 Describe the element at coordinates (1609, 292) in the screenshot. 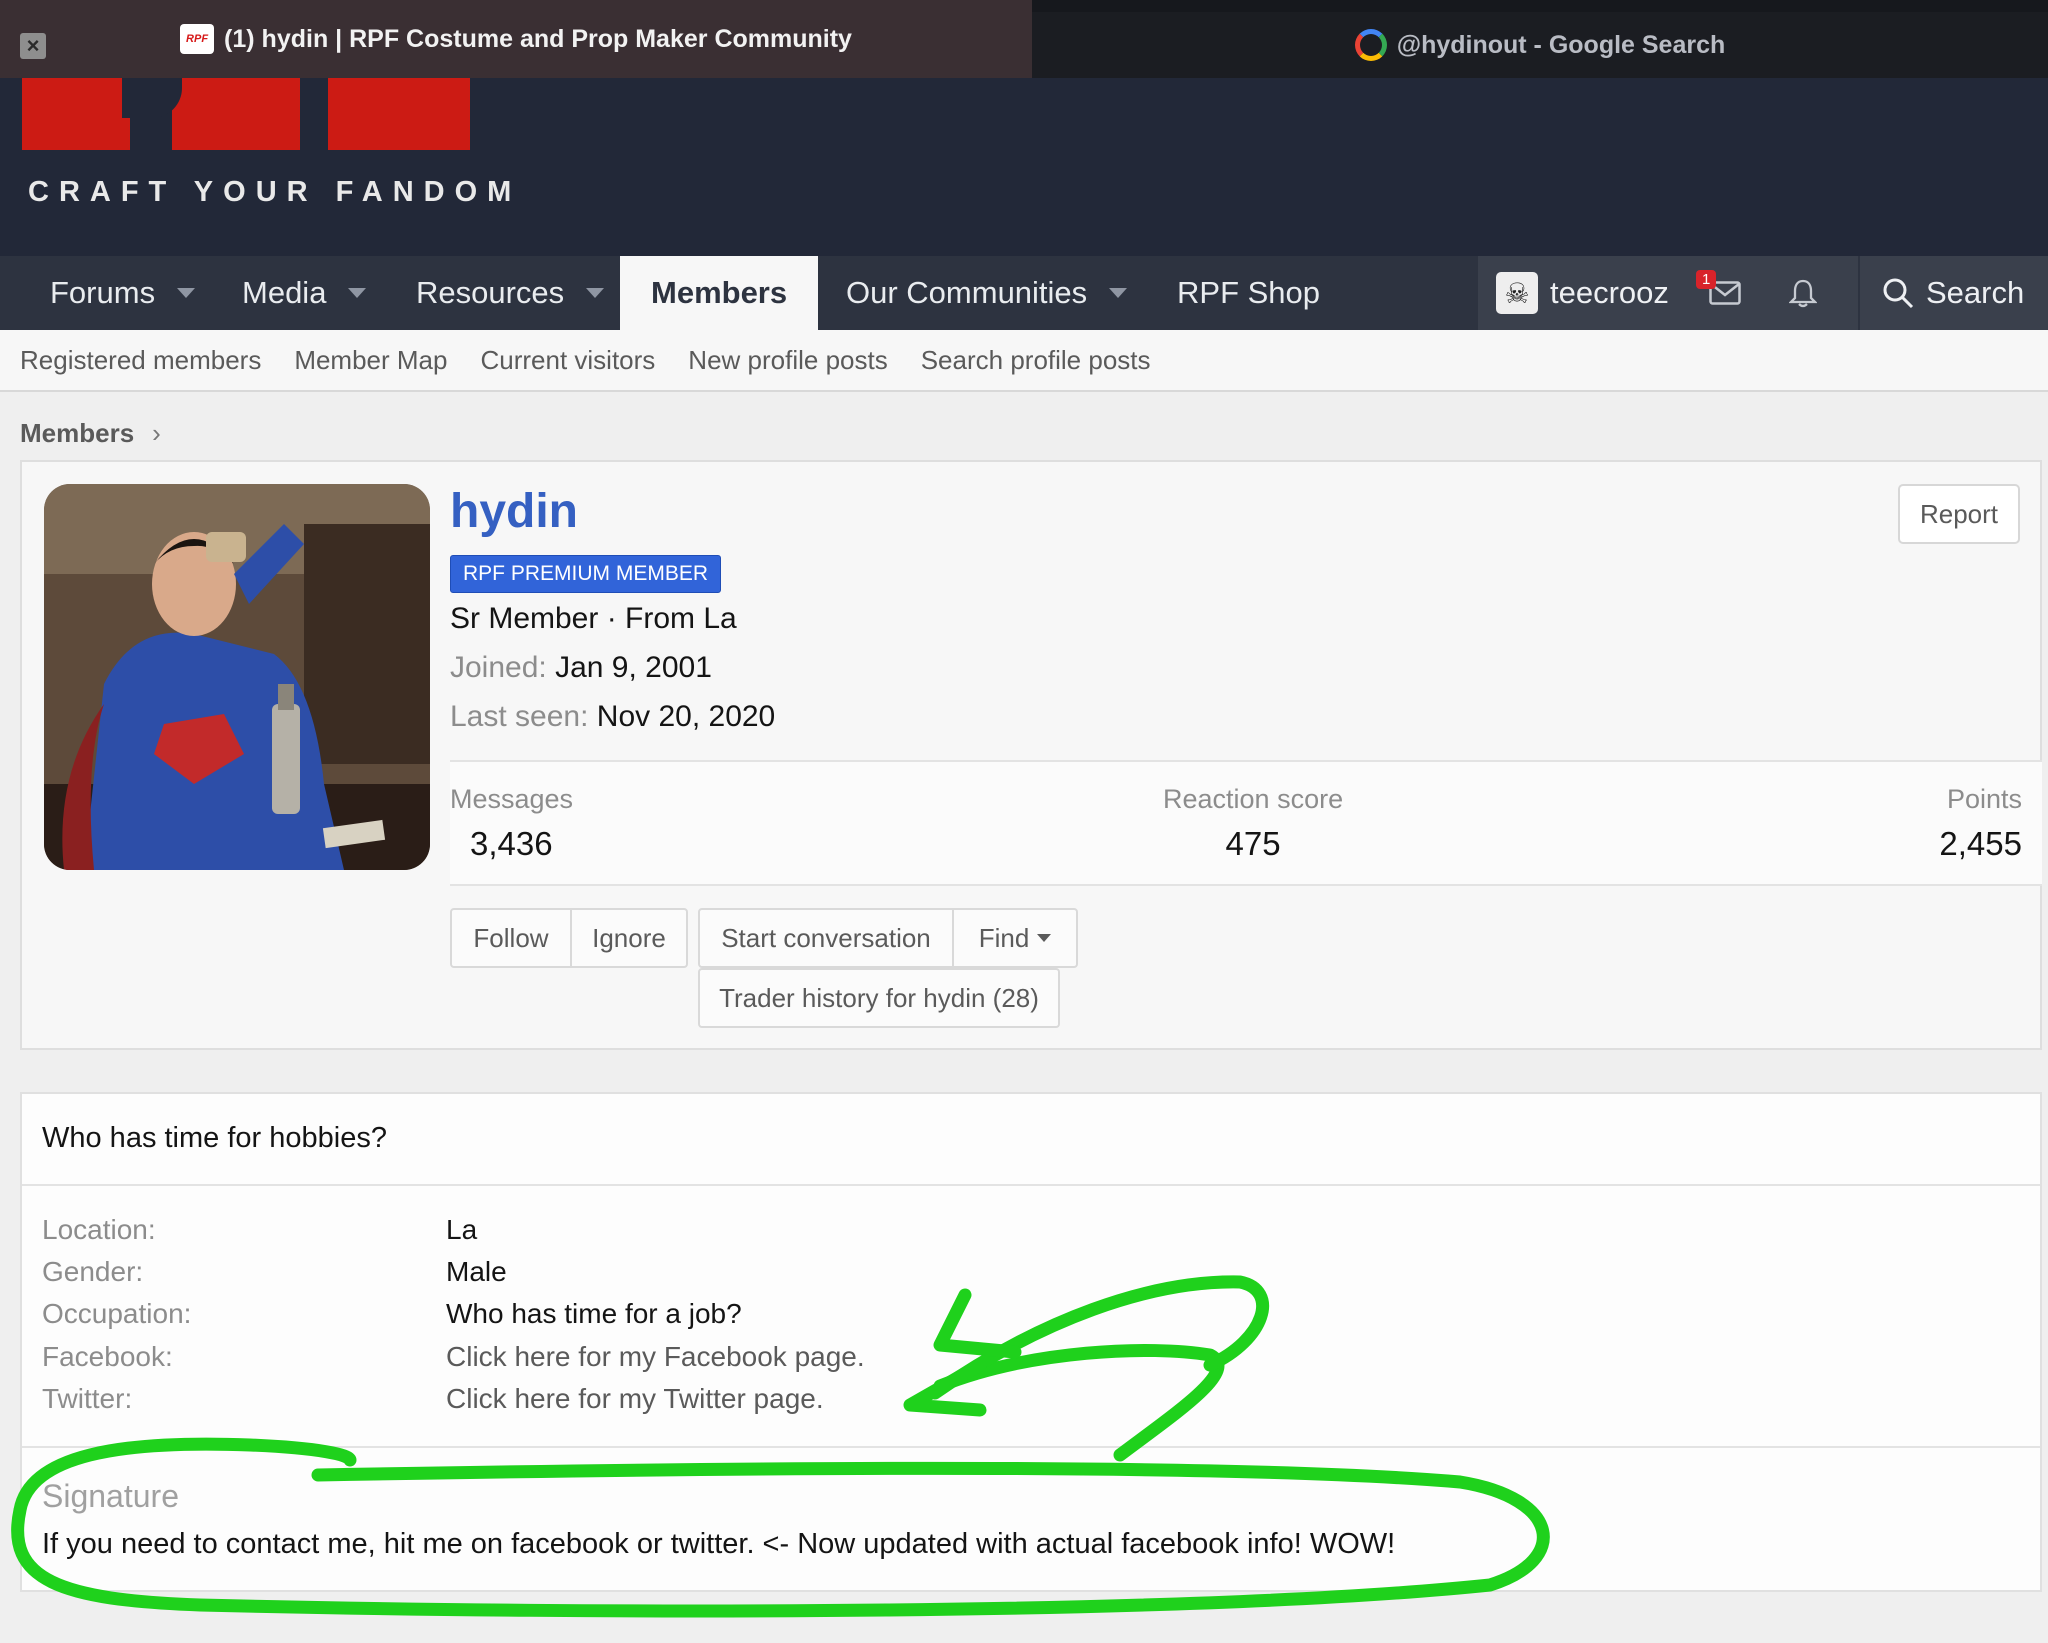

I see `nav-username: teecrooz` at that location.